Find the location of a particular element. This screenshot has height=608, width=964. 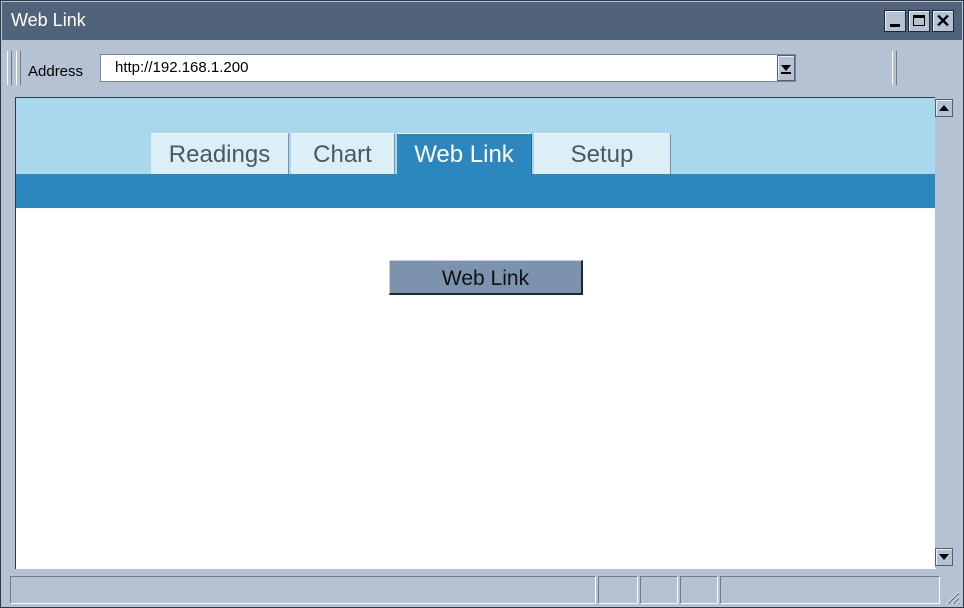

scroll-up-icon is located at coordinates (944, 108).